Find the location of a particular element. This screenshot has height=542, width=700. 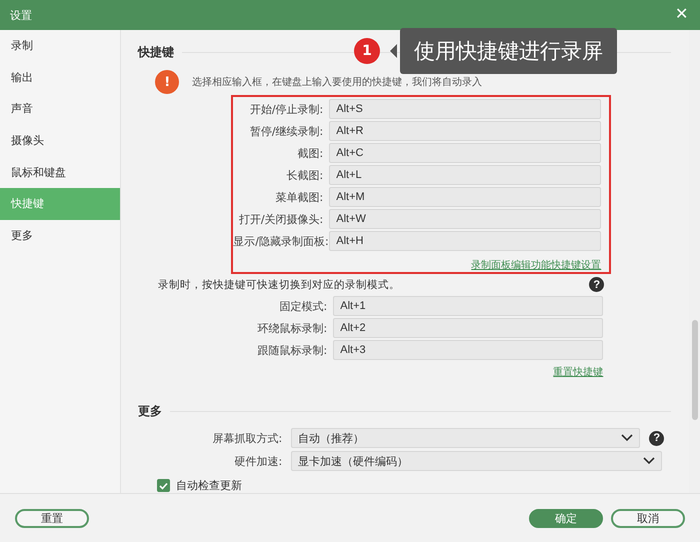

field-label: 固定模式: is located at coordinates (303, 306).